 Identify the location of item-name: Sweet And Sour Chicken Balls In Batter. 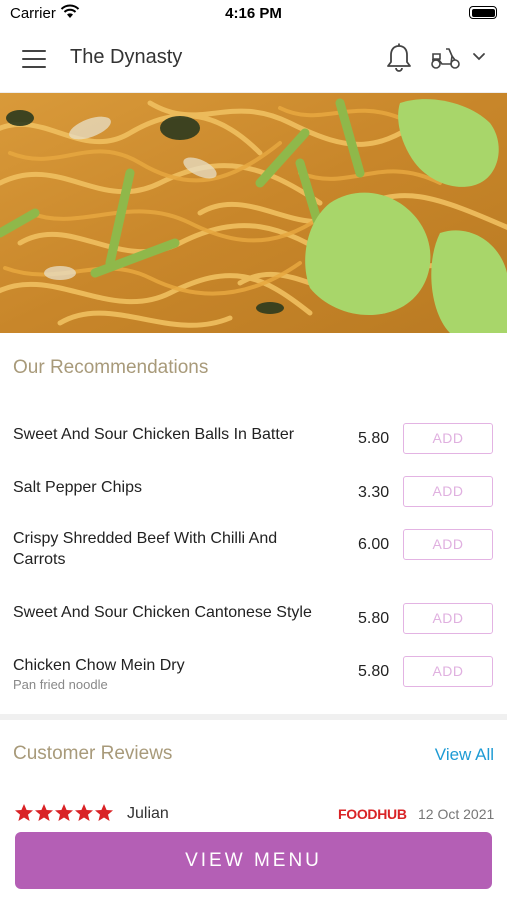
(154, 434).